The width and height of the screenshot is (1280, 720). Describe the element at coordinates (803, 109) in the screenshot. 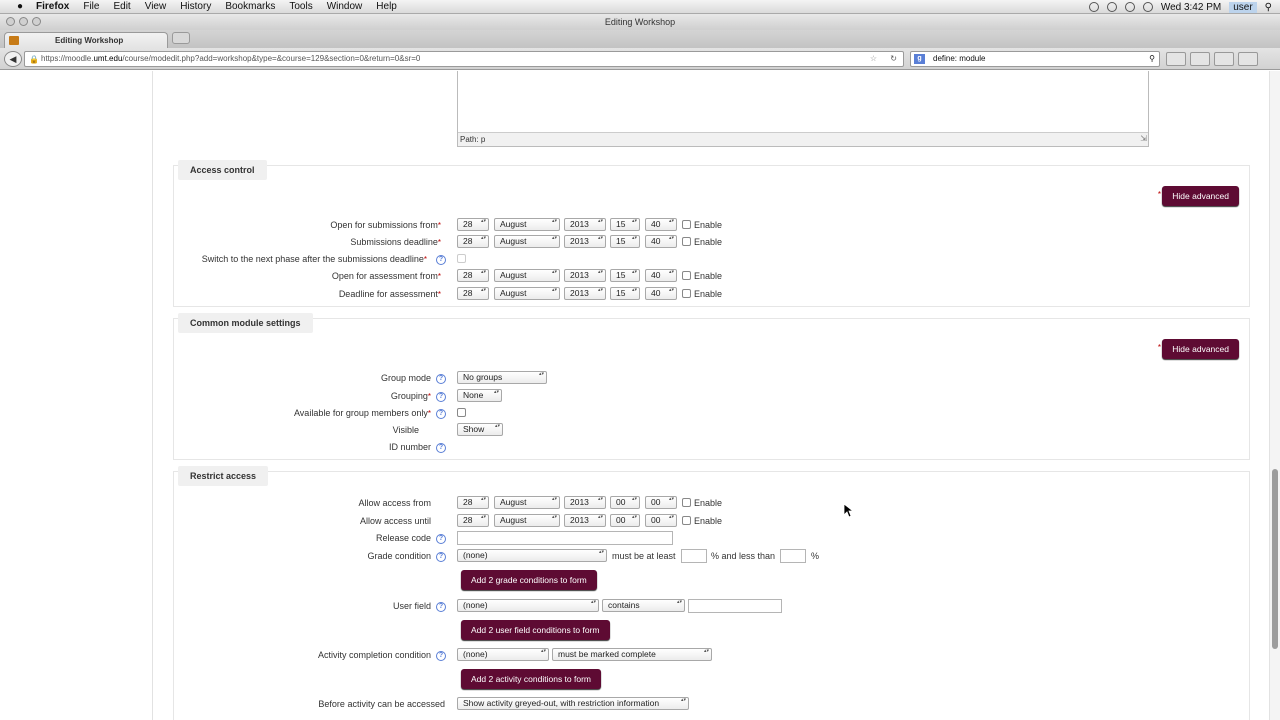

I see `description-editor: Path: p ⇲` at that location.